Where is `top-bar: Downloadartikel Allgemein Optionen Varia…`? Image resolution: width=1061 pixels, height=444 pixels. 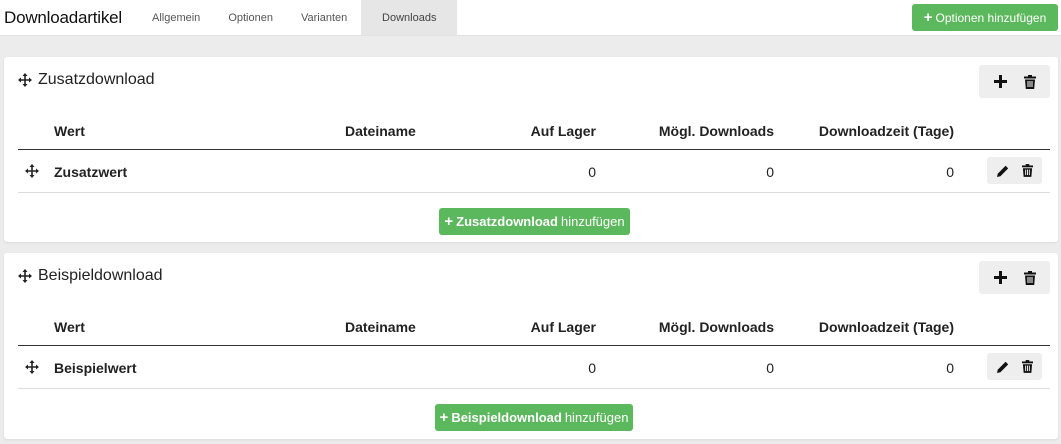 top-bar: Downloadartikel Allgemein Optionen Varia… is located at coordinates (530, 18).